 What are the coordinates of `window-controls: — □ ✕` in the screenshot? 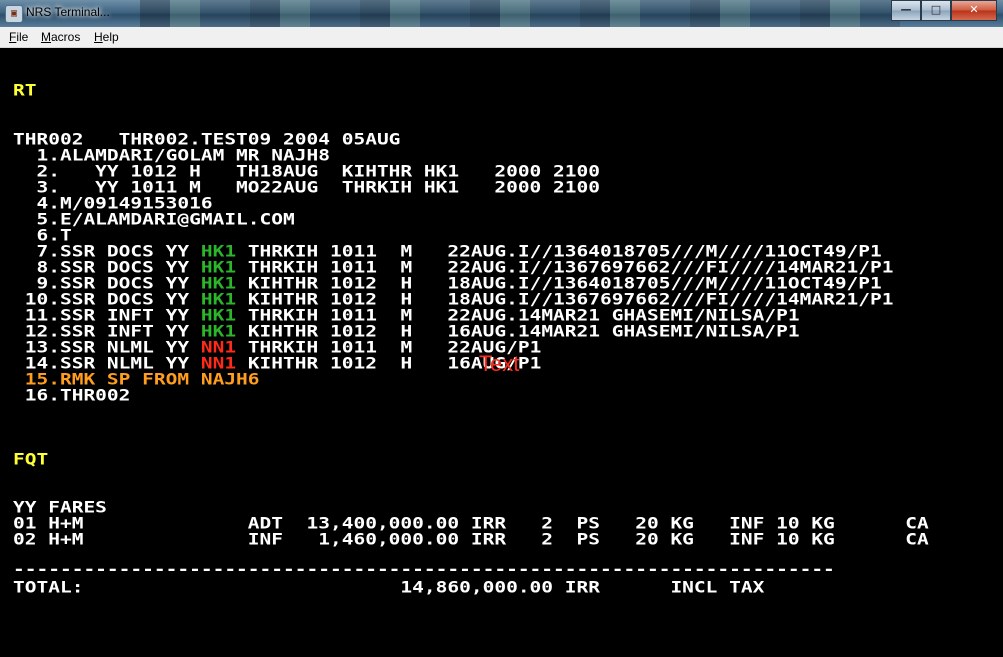 It's located at (944, 10).